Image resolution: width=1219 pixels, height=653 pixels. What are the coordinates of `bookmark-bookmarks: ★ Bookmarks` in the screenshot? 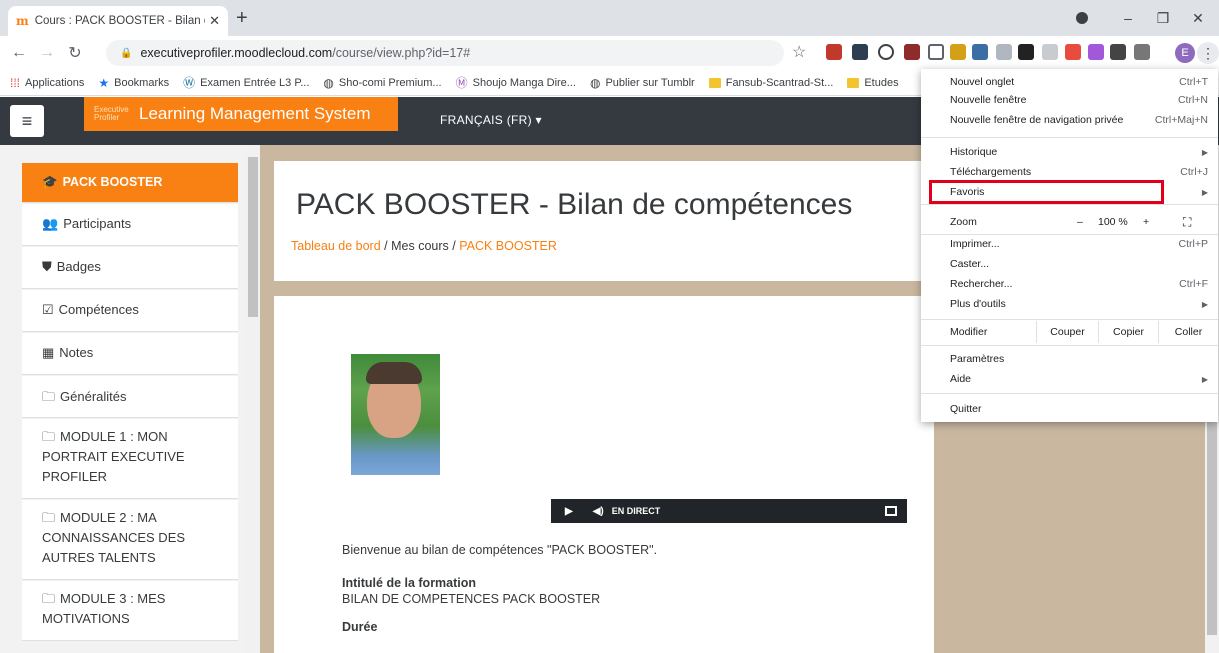 It's located at (133, 83).